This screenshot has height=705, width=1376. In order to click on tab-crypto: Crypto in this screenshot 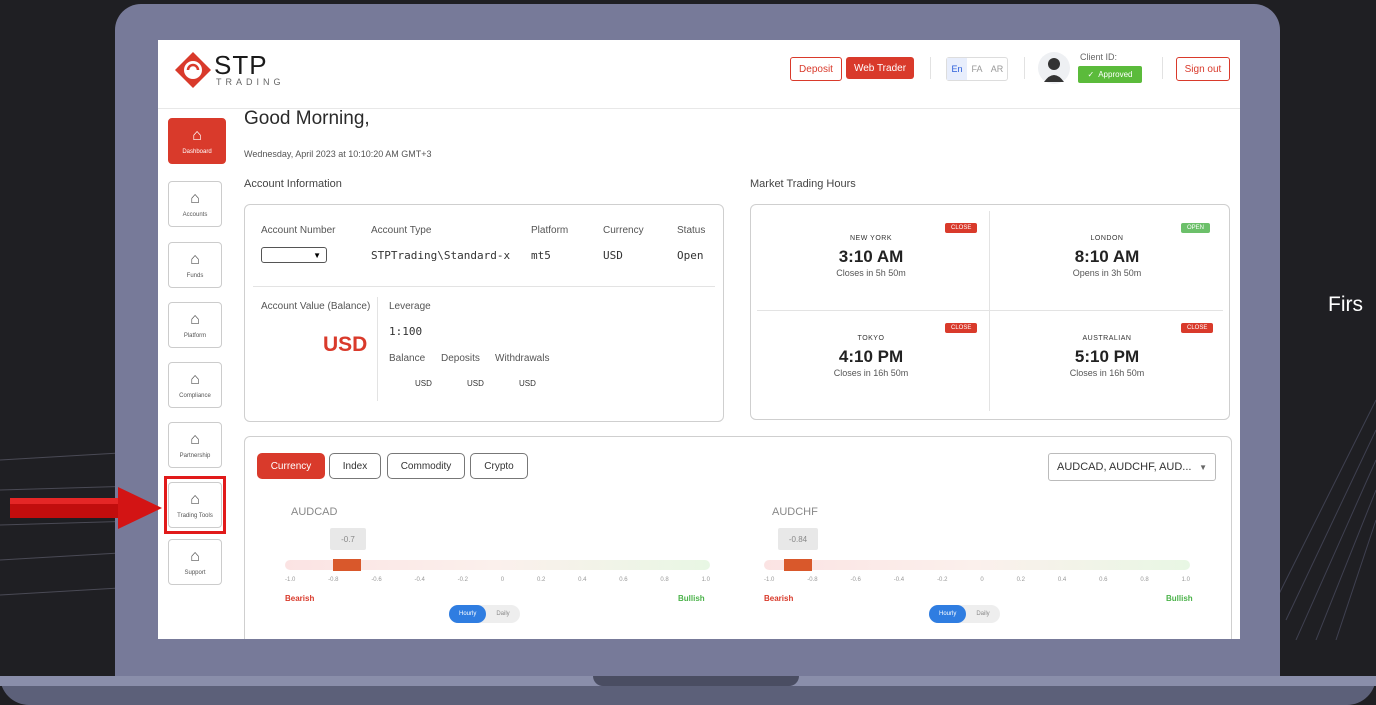, I will do `click(499, 466)`.